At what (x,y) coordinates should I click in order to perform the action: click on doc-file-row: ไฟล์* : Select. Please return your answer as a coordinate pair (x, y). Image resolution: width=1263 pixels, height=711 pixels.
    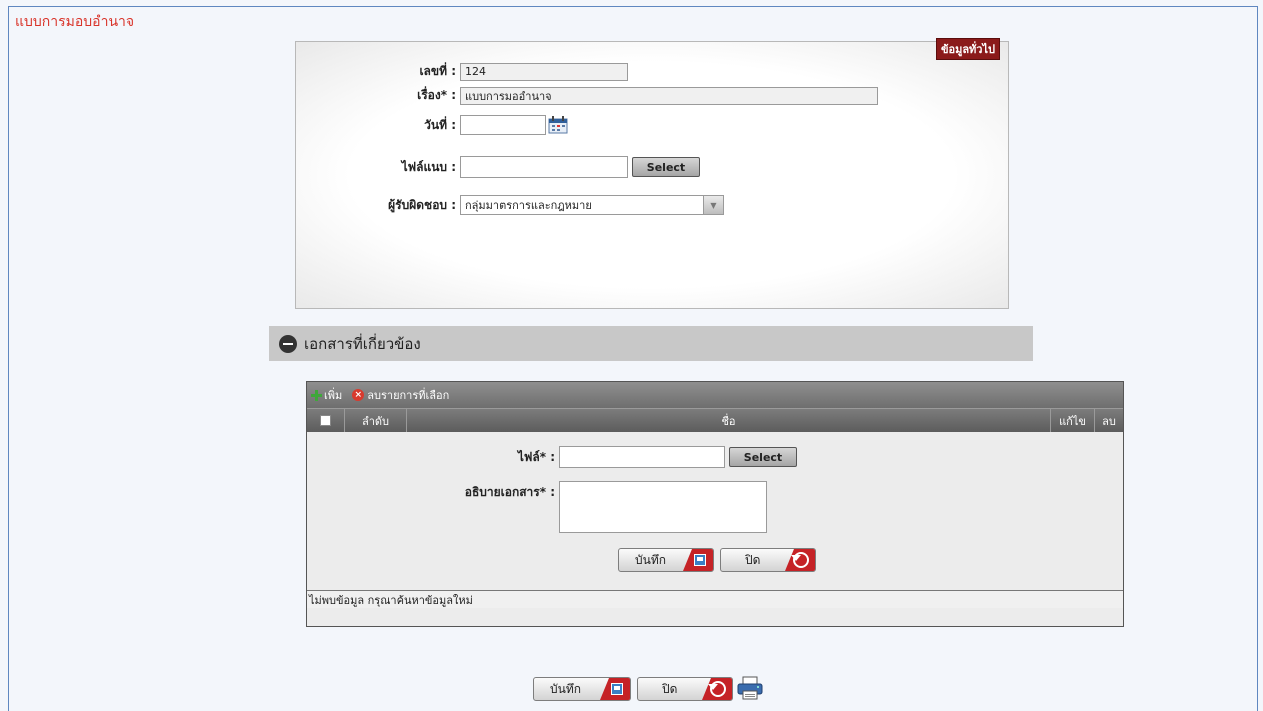
    Looking at the image, I should click on (612, 457).